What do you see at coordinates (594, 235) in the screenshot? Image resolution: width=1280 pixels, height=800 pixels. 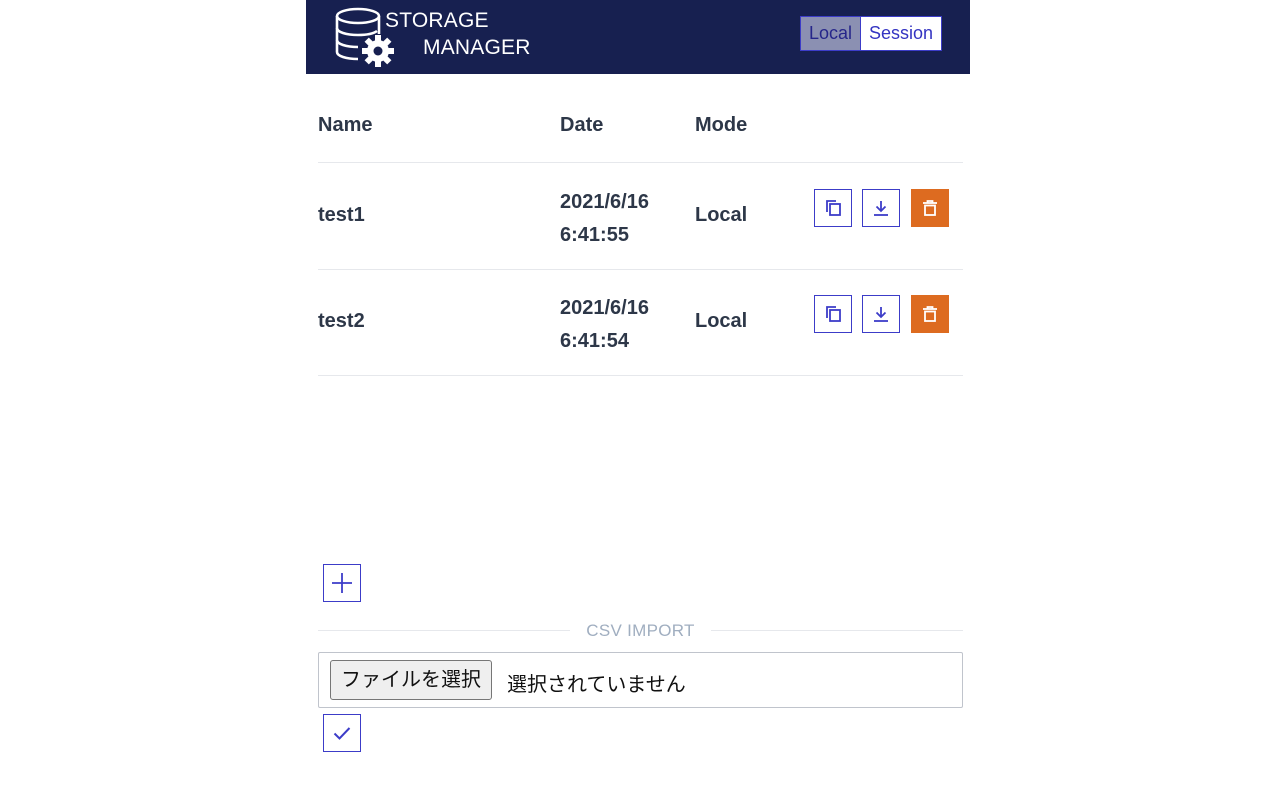 I see `row-date-time: 6:41:55` at bounding box center [594, 235].